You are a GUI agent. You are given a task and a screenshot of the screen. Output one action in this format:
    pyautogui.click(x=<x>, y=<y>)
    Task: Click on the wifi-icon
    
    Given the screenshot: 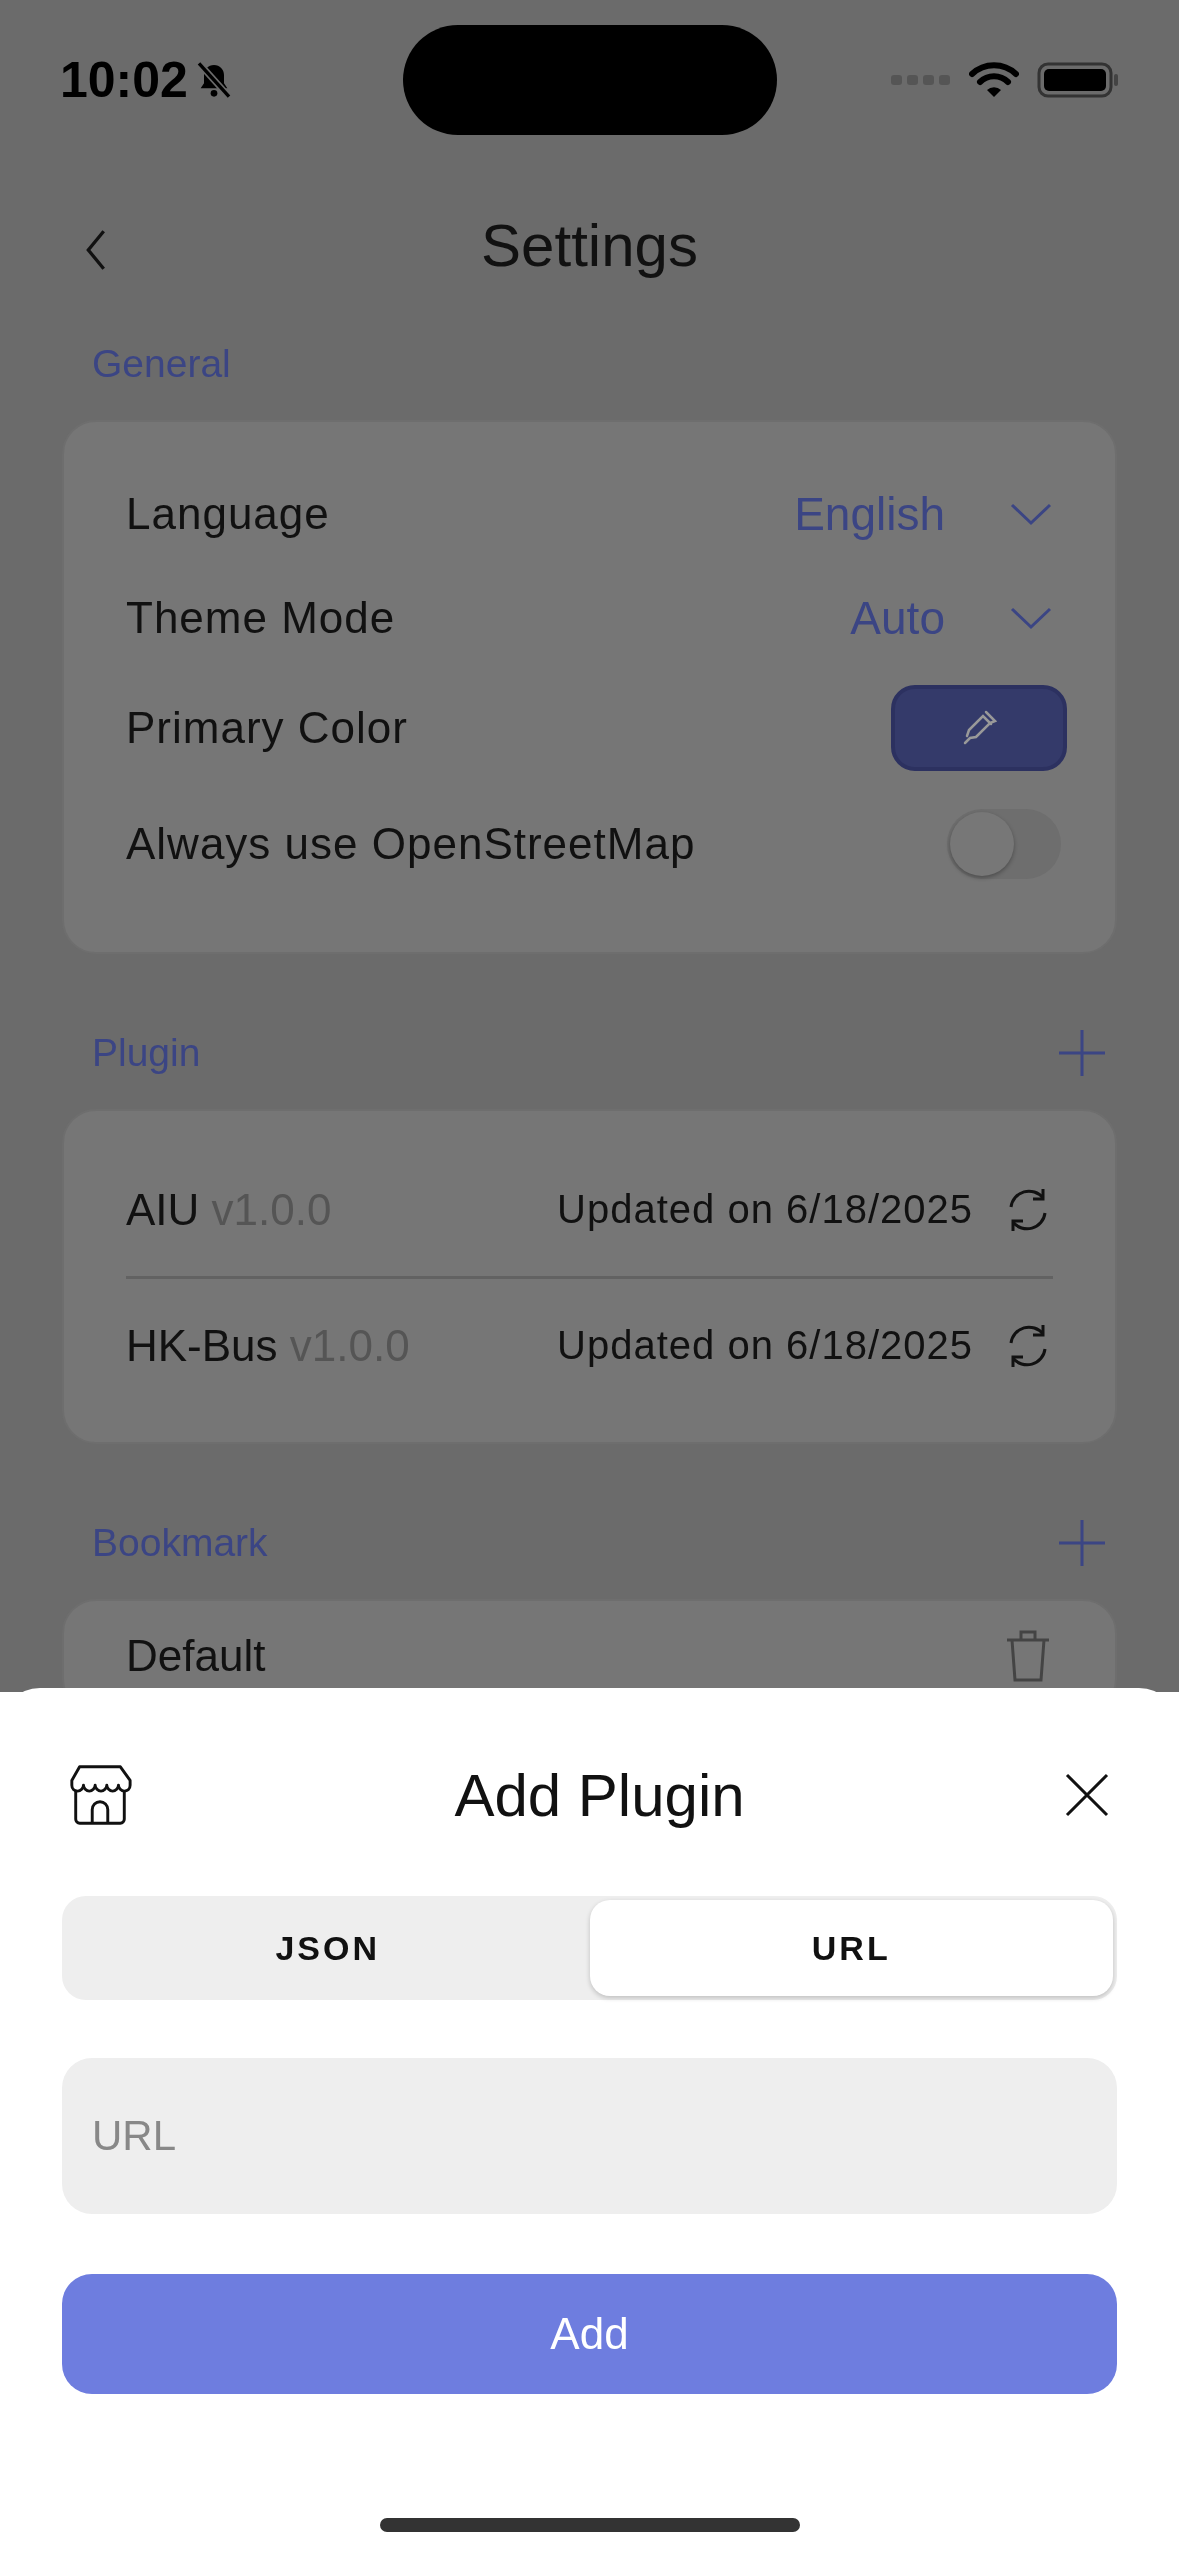 What is the action you would take?
    pyautogui.click(x=994, y=80)
    